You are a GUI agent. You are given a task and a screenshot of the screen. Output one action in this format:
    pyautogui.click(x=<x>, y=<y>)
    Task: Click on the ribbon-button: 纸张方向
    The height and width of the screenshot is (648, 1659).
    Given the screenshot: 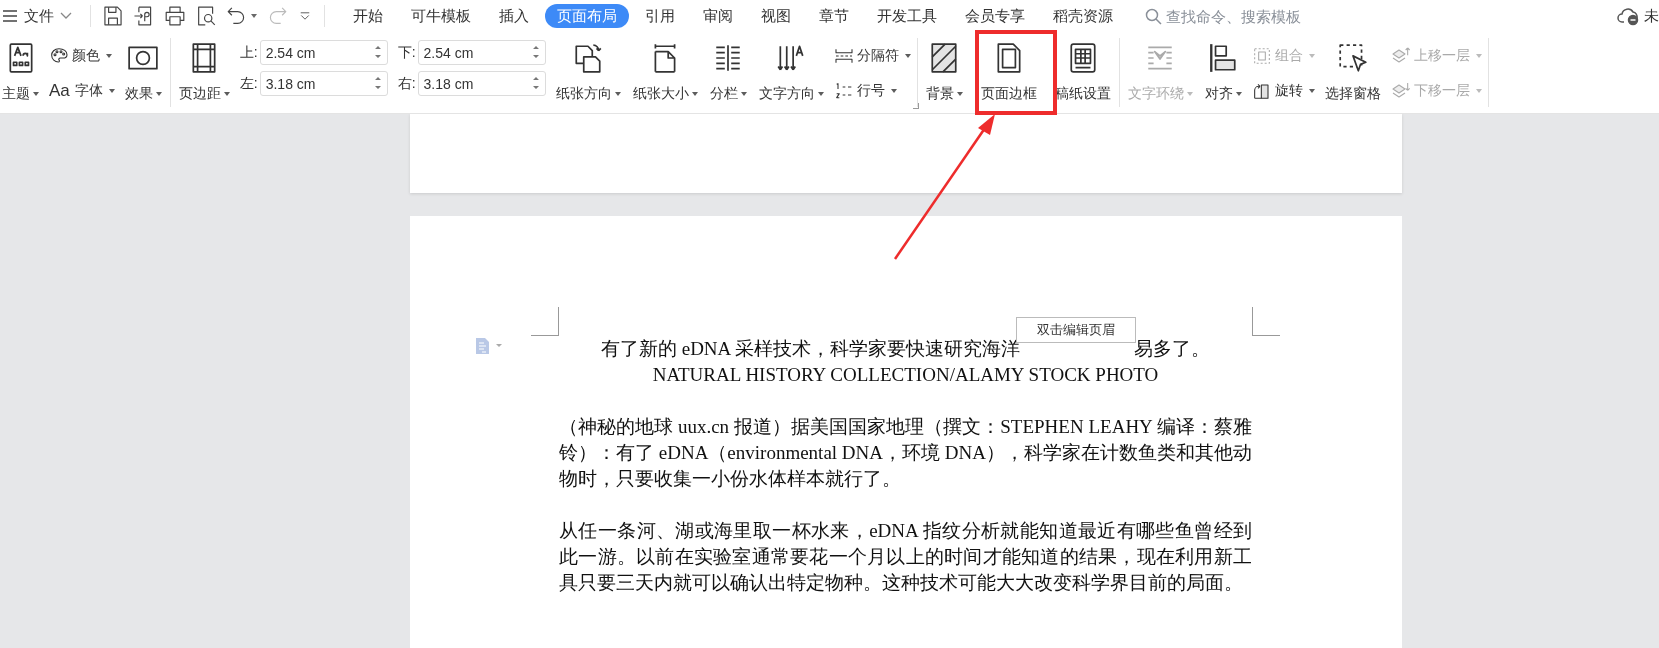 What is the action you would take?
    pyautogui.click(x=588, y=72)
    